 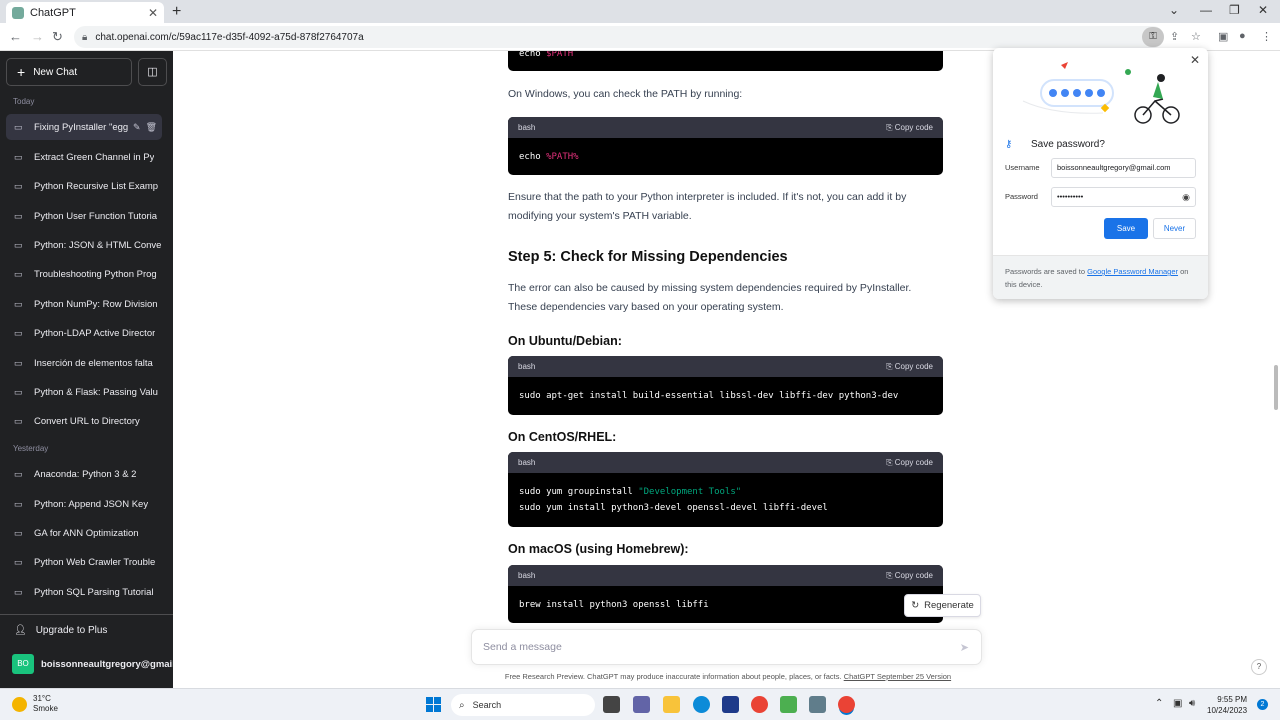 What do you see at coordinates (53, 12) in the screenshot?
I see `tab-title: ChatGPT` at bounding box center [53, 12].